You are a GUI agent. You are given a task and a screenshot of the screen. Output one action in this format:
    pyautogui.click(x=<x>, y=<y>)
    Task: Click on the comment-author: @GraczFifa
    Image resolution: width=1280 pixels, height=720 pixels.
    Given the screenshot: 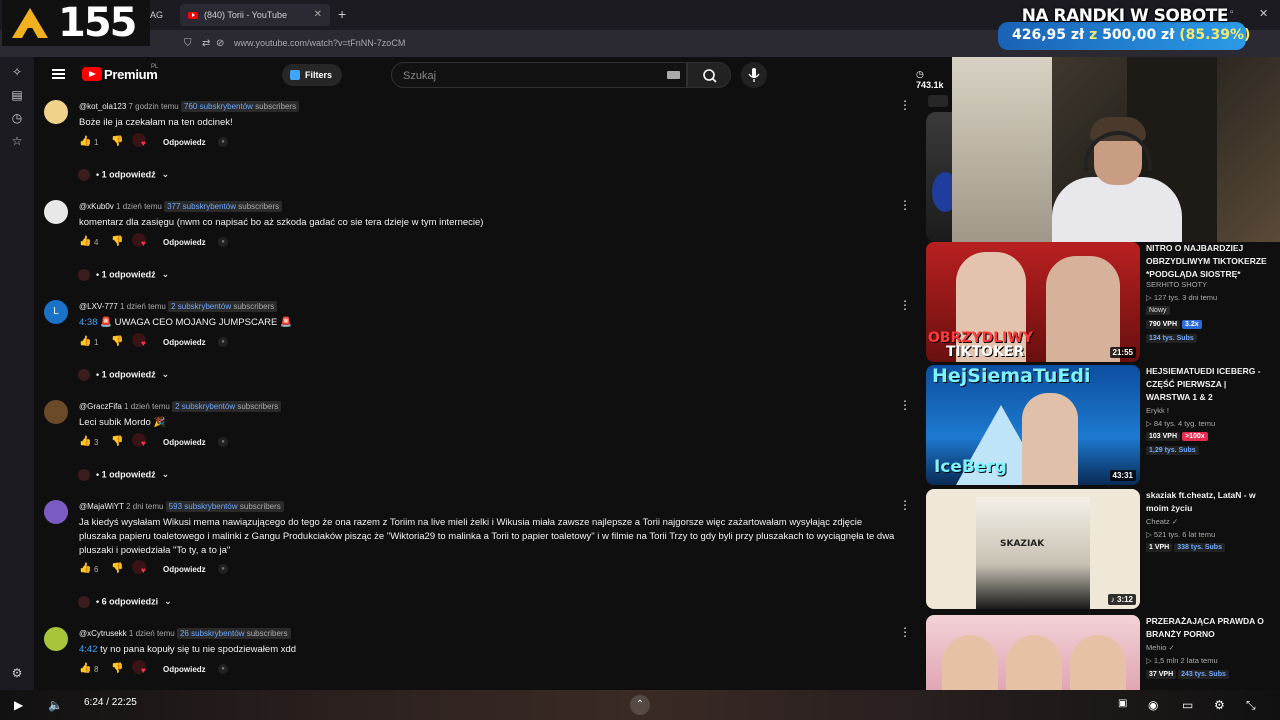 What is the action you would take?
    pyautogui.click(x=100, y=406)
    